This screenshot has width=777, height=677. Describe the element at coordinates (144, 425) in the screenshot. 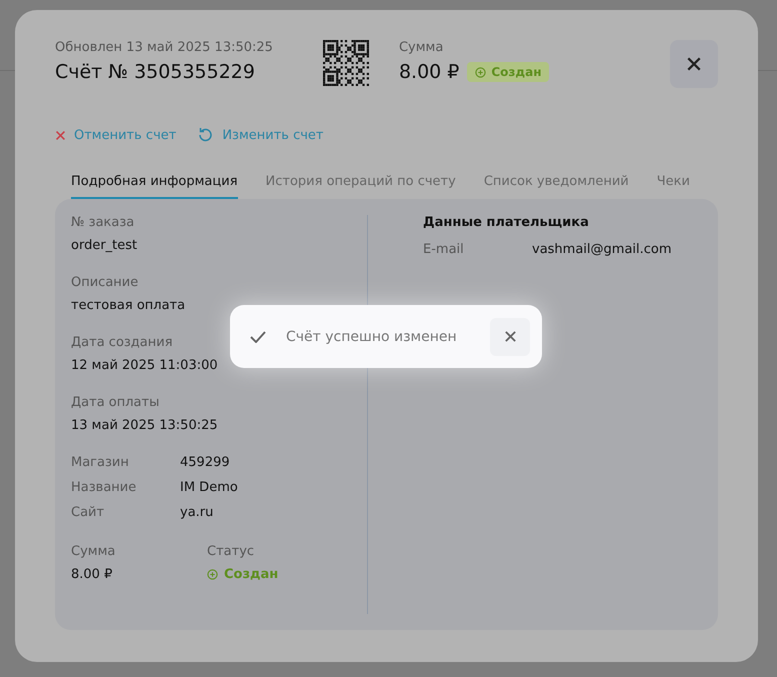

I see `field-value: 13 май 2025 13:50:25` at that location.